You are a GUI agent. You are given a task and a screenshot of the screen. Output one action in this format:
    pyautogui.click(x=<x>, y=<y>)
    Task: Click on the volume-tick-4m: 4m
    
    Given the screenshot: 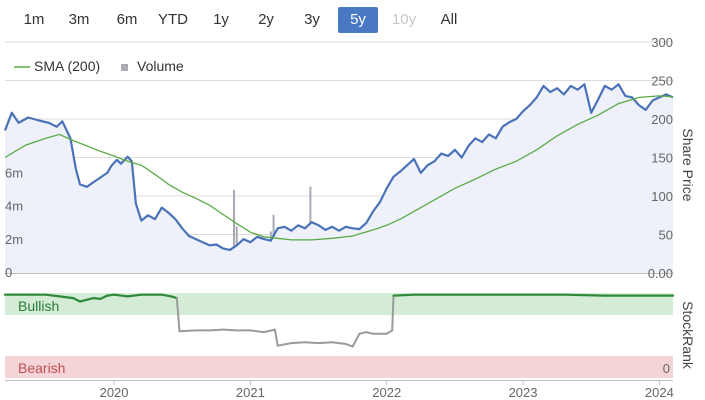 What is the action you would take?
    pyautogui.click(x=14, y=206)
    